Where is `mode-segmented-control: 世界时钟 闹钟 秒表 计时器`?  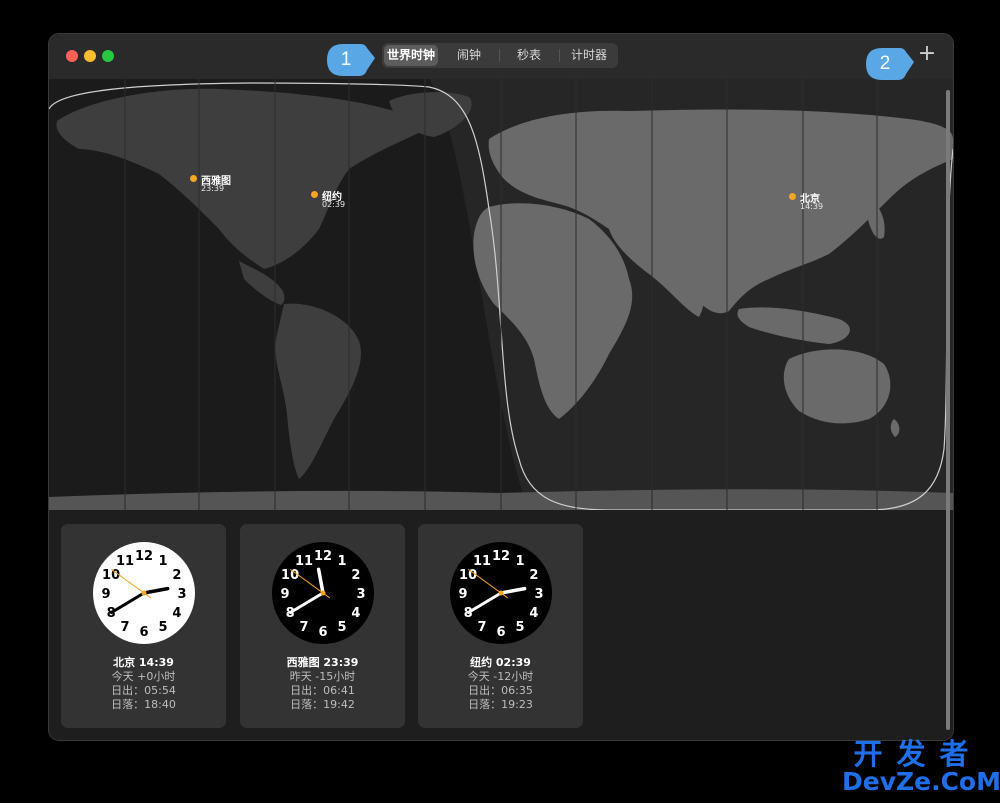
mode-segmented-control: 世界时钟 闹钟 秒表 计时器 is located at coordinates (500, 55).